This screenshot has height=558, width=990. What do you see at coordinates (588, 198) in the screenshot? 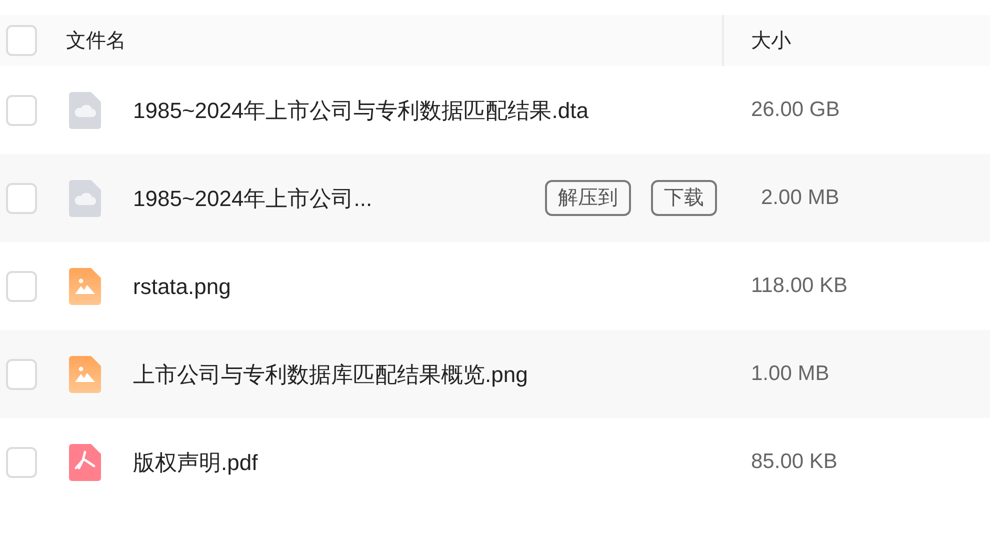
I see `action-button: 解压到` at bounding box center [588, 198].